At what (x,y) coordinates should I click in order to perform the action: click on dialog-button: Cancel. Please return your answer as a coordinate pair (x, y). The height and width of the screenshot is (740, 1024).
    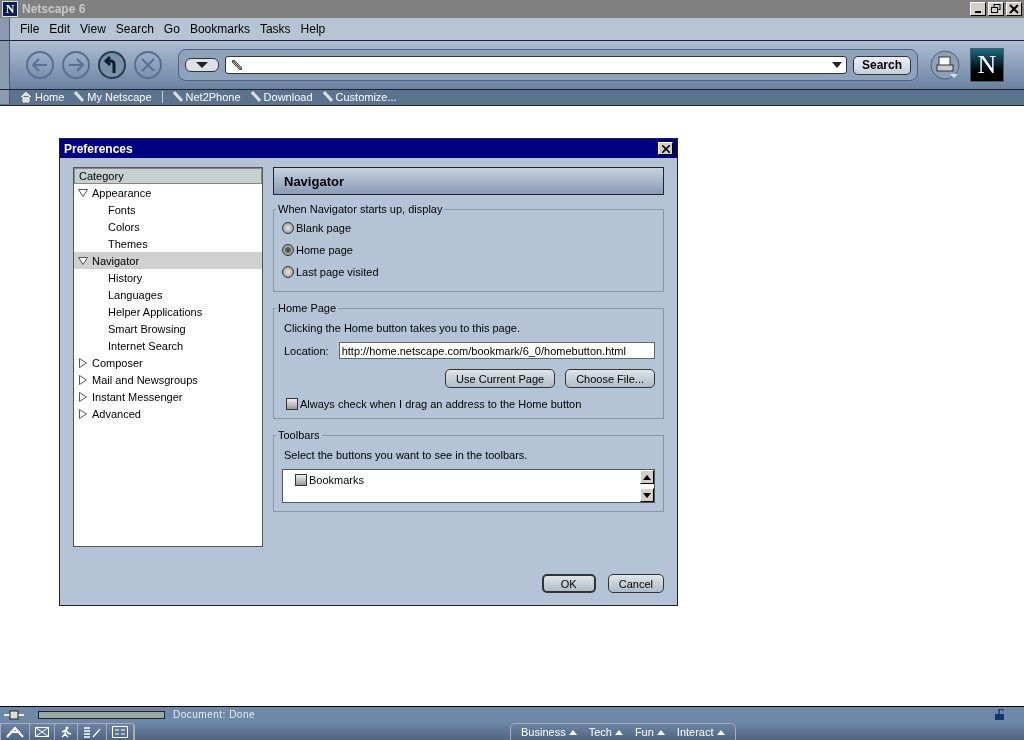
    Looking at the image, I should click on (635, 583).